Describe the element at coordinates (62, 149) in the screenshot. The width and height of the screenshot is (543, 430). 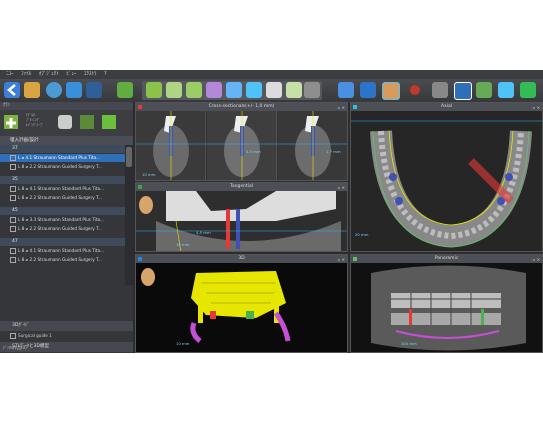
I see `implant-group-37: 37` at that location.